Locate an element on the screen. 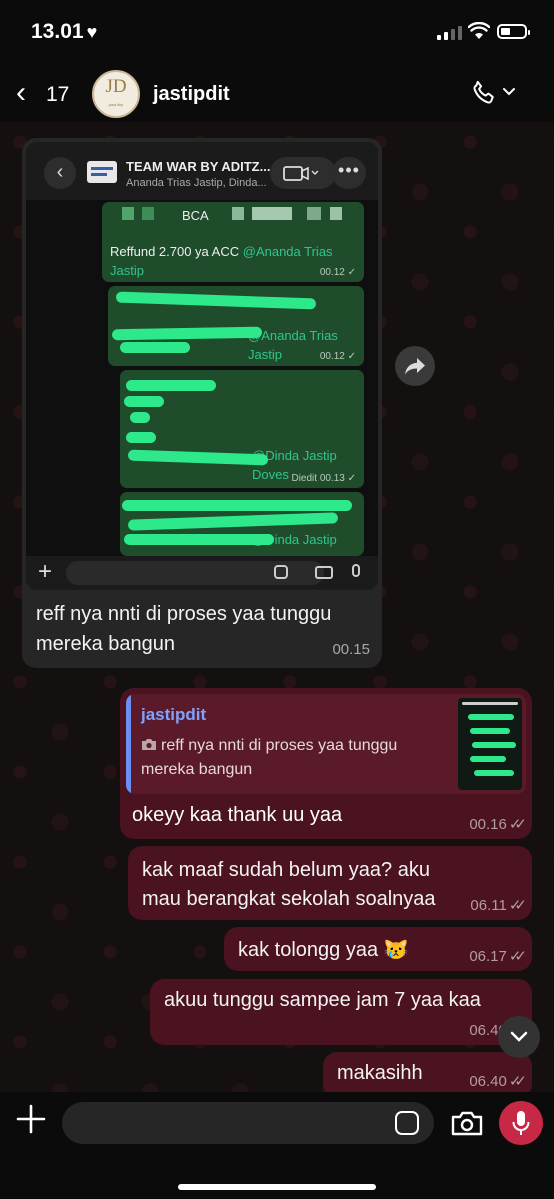  quote-bar is located at coordinates (128, 744).